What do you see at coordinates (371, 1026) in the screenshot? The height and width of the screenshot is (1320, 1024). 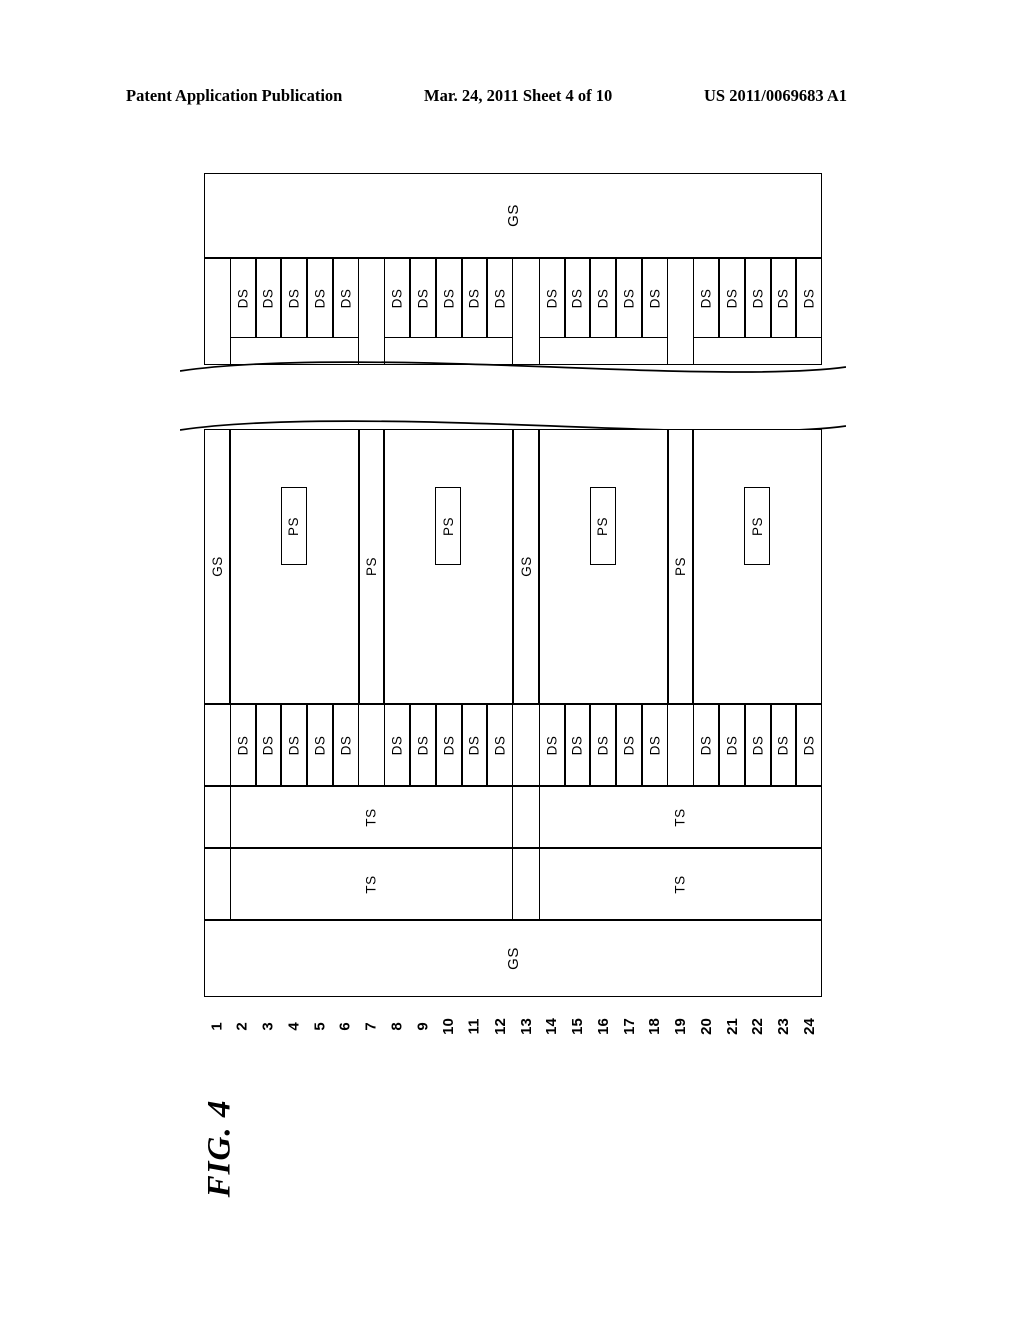 I see `column-number: 7` at bounding box center [371, 1026].